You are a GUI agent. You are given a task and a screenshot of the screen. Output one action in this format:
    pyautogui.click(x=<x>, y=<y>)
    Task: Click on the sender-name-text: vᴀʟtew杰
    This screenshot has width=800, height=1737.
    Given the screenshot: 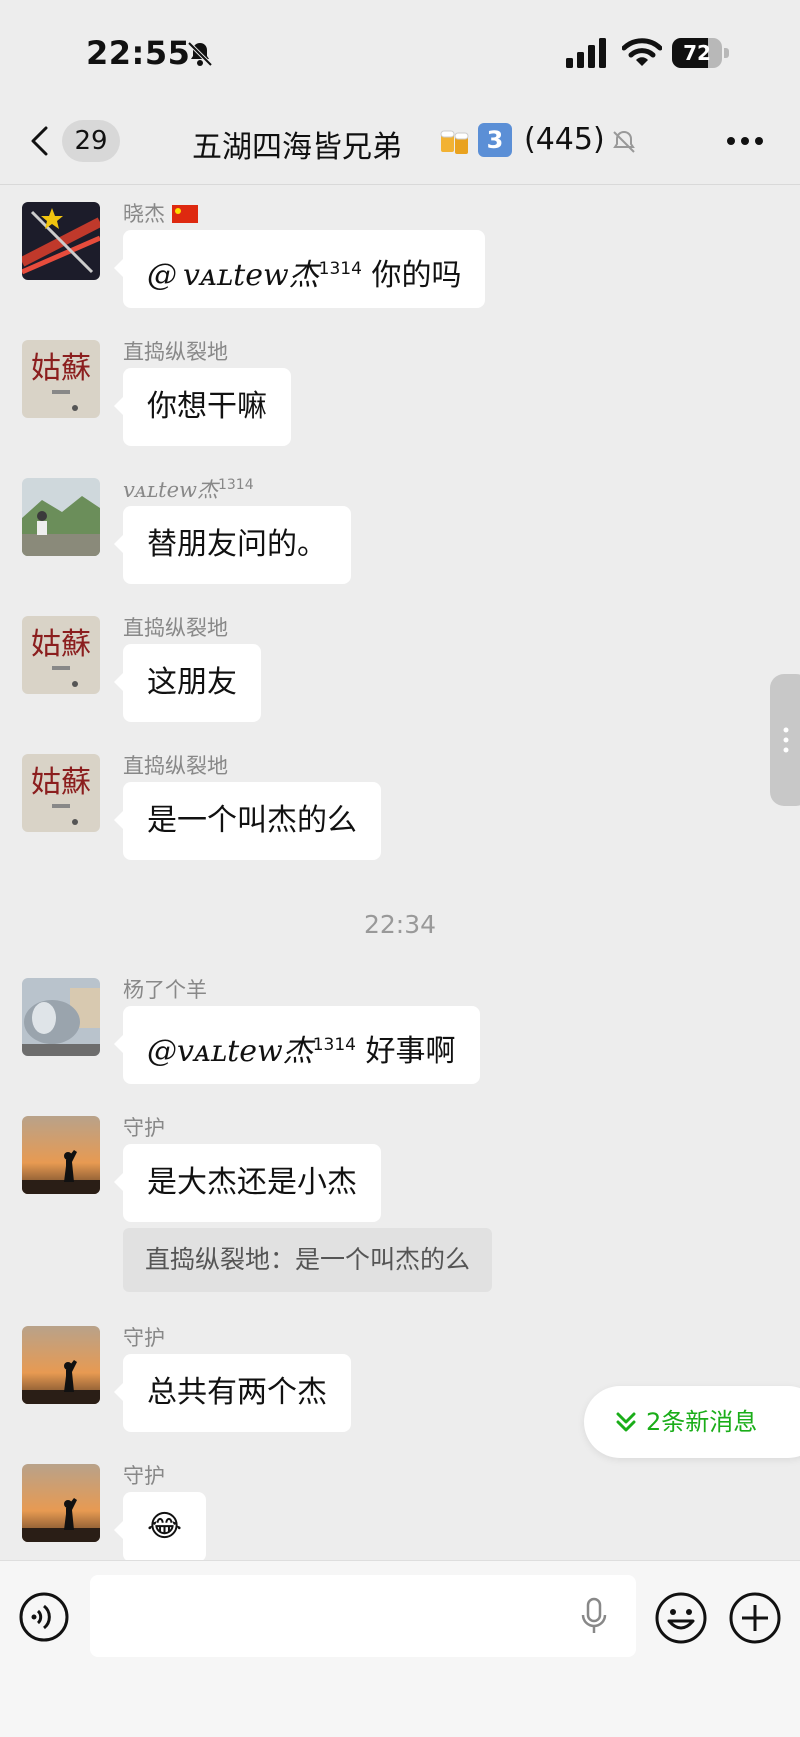 What is the action you would take?
    pyautogui.click(x=170, y=490)
    